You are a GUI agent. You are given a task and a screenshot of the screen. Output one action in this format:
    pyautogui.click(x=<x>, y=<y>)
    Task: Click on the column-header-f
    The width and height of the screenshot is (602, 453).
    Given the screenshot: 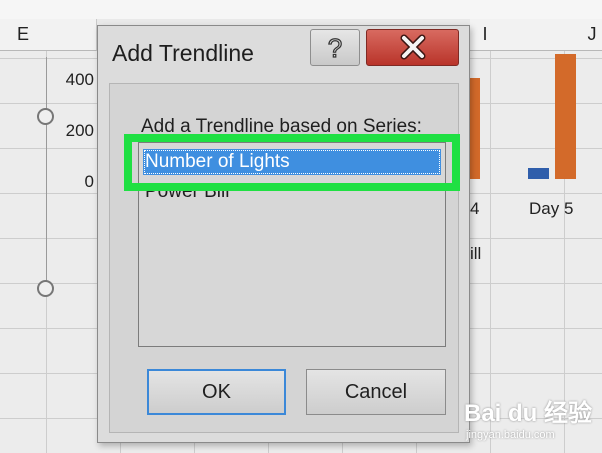 What is the action you would take?
    pyautogui.click(x=71, y=35)
    